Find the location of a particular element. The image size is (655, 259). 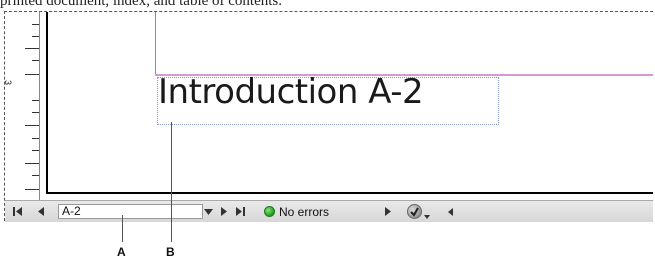

scroll-left-icon is located at coordinates (450, 211).